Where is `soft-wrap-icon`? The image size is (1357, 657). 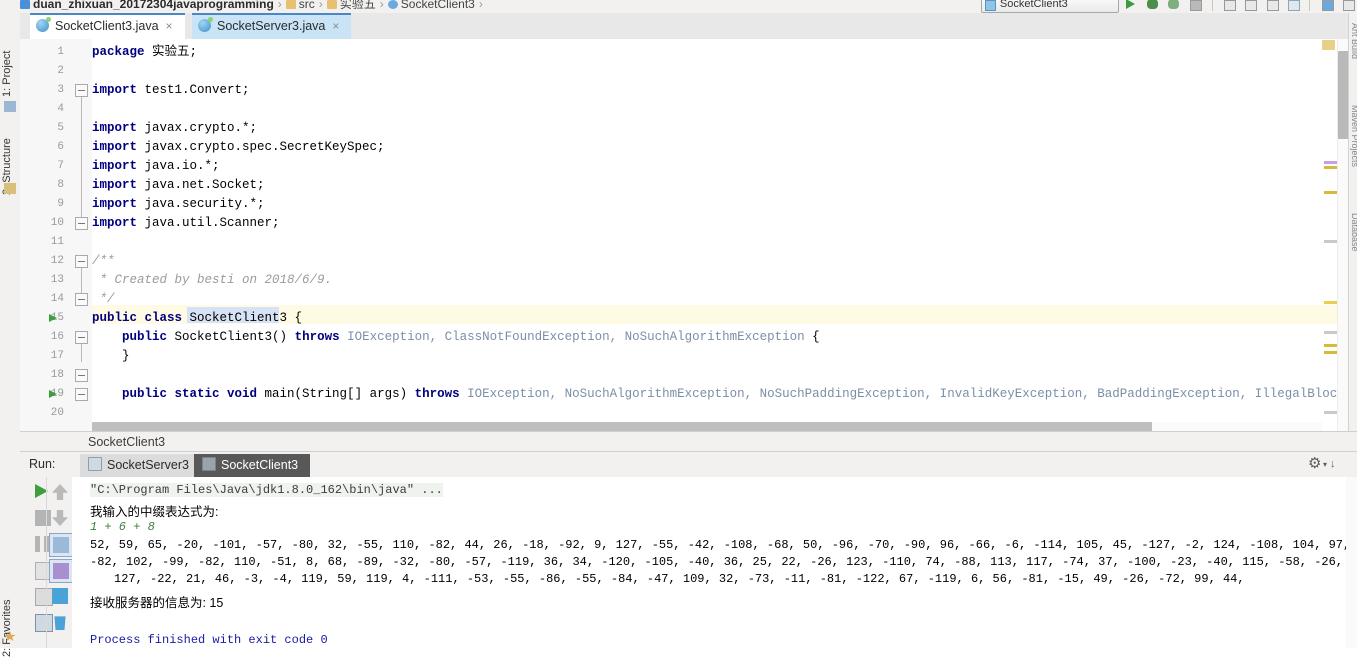
soft-wrap-icon is located at coordinates (61, 545).